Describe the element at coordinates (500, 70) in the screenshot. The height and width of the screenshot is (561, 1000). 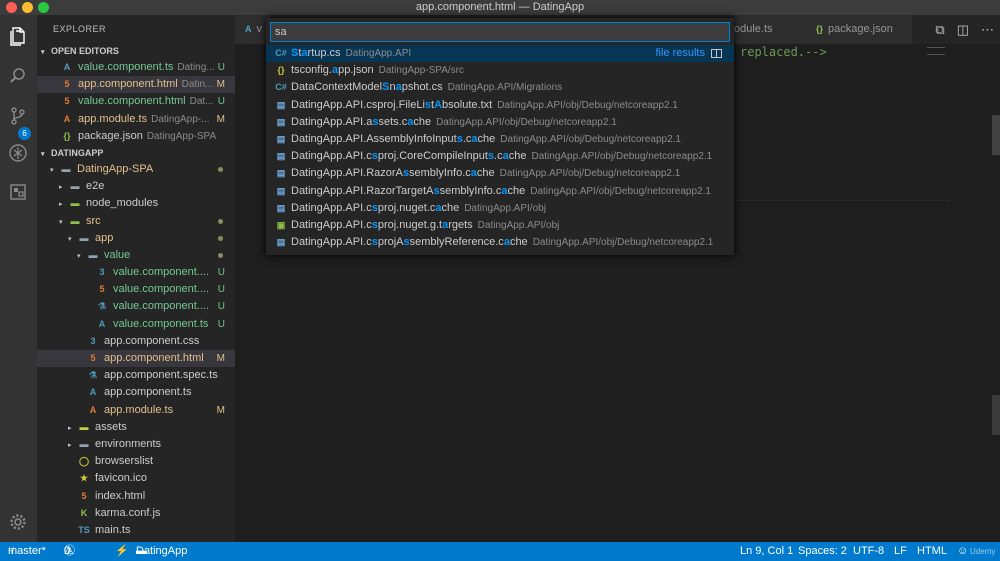
I see `quick-open-item: {} tsconfig.app.json DatingApp-SPA/src` at that location.